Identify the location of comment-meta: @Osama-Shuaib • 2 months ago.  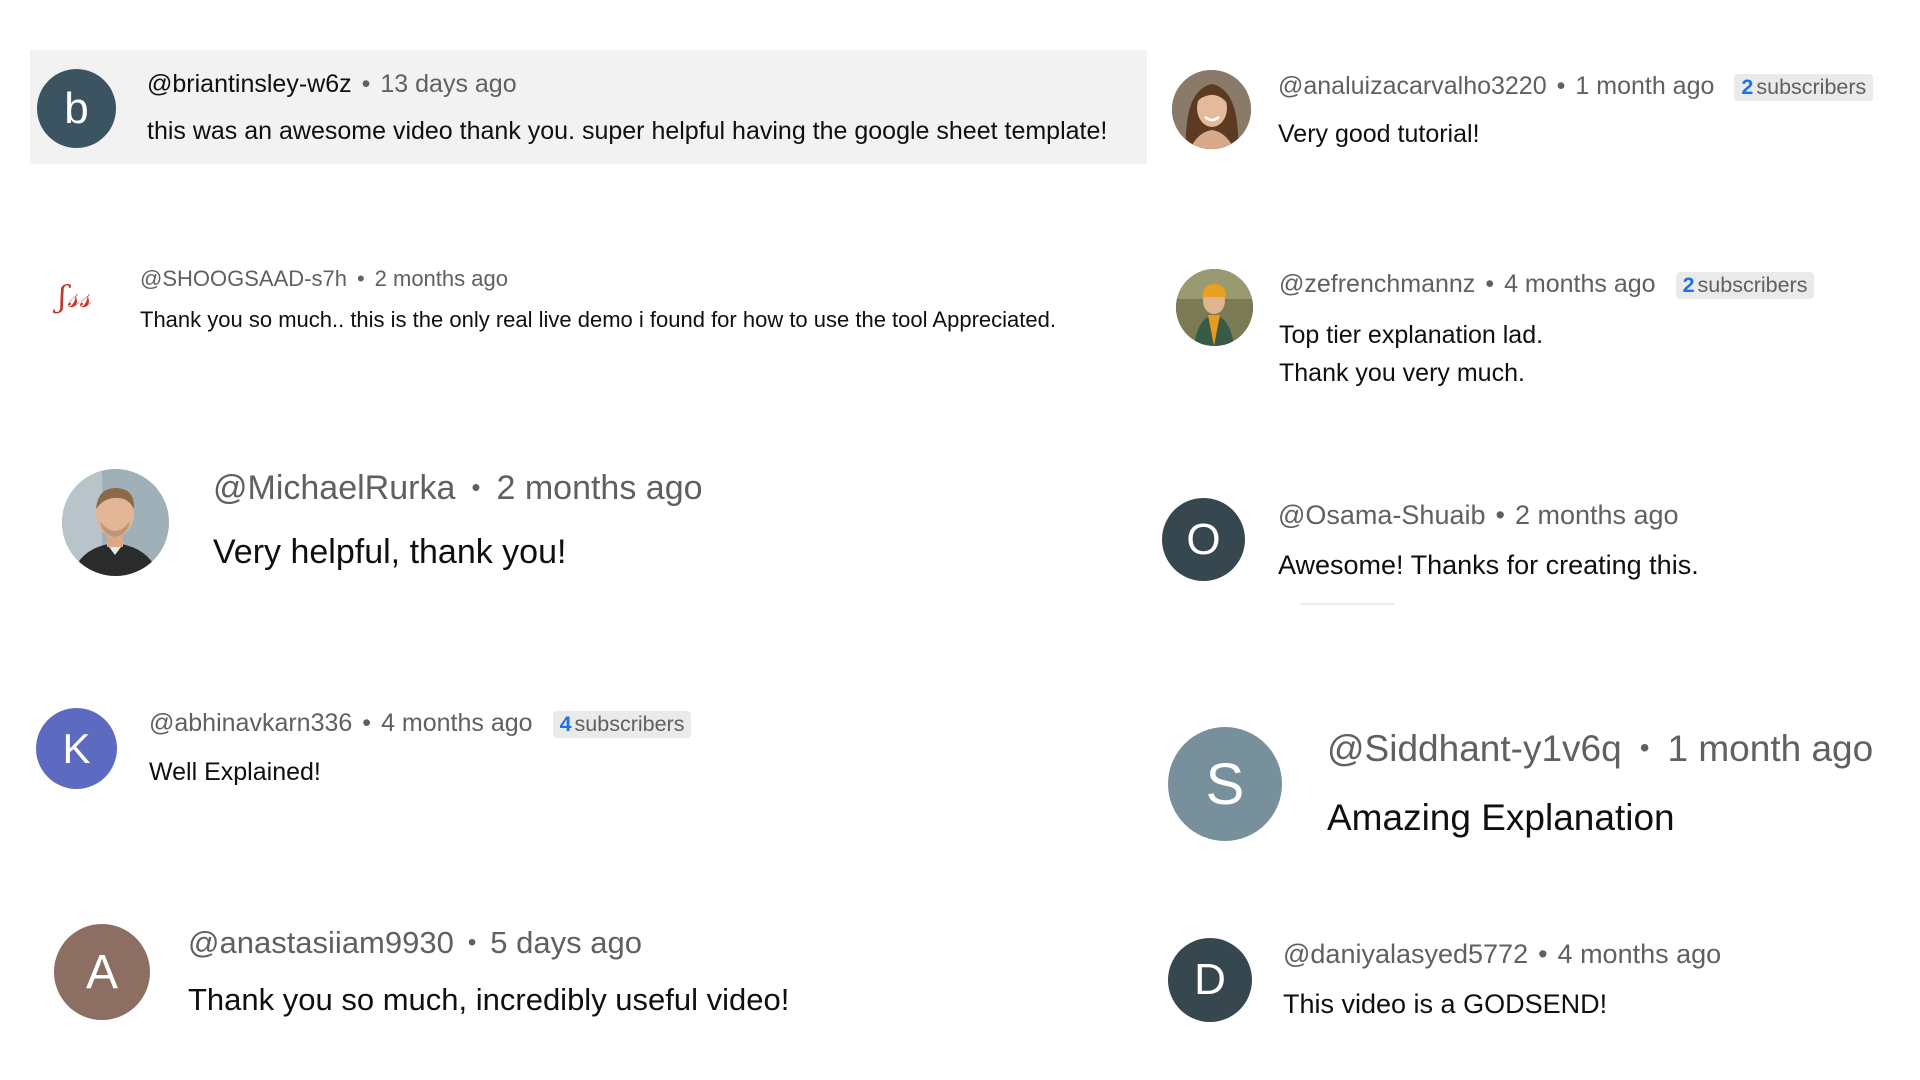
(1478, 515).